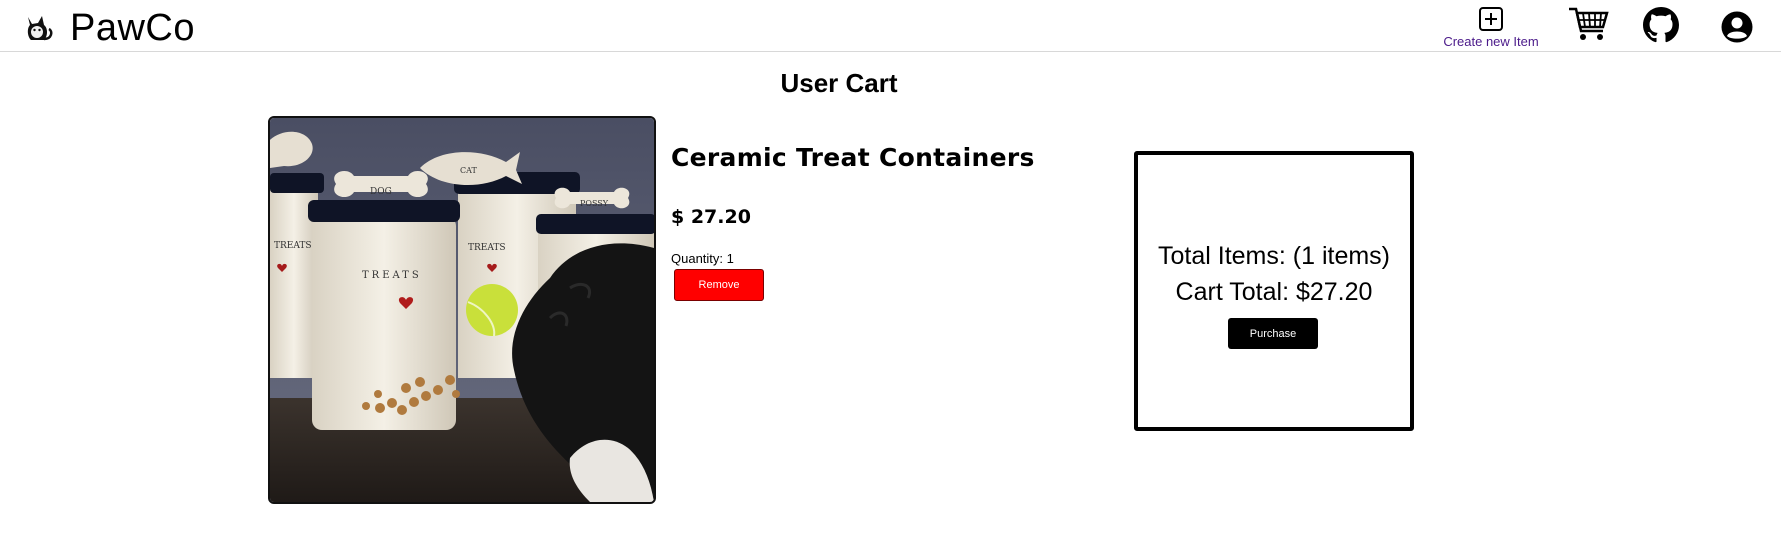  I want to click on lid-text-left: DOG, so click(381, 192).